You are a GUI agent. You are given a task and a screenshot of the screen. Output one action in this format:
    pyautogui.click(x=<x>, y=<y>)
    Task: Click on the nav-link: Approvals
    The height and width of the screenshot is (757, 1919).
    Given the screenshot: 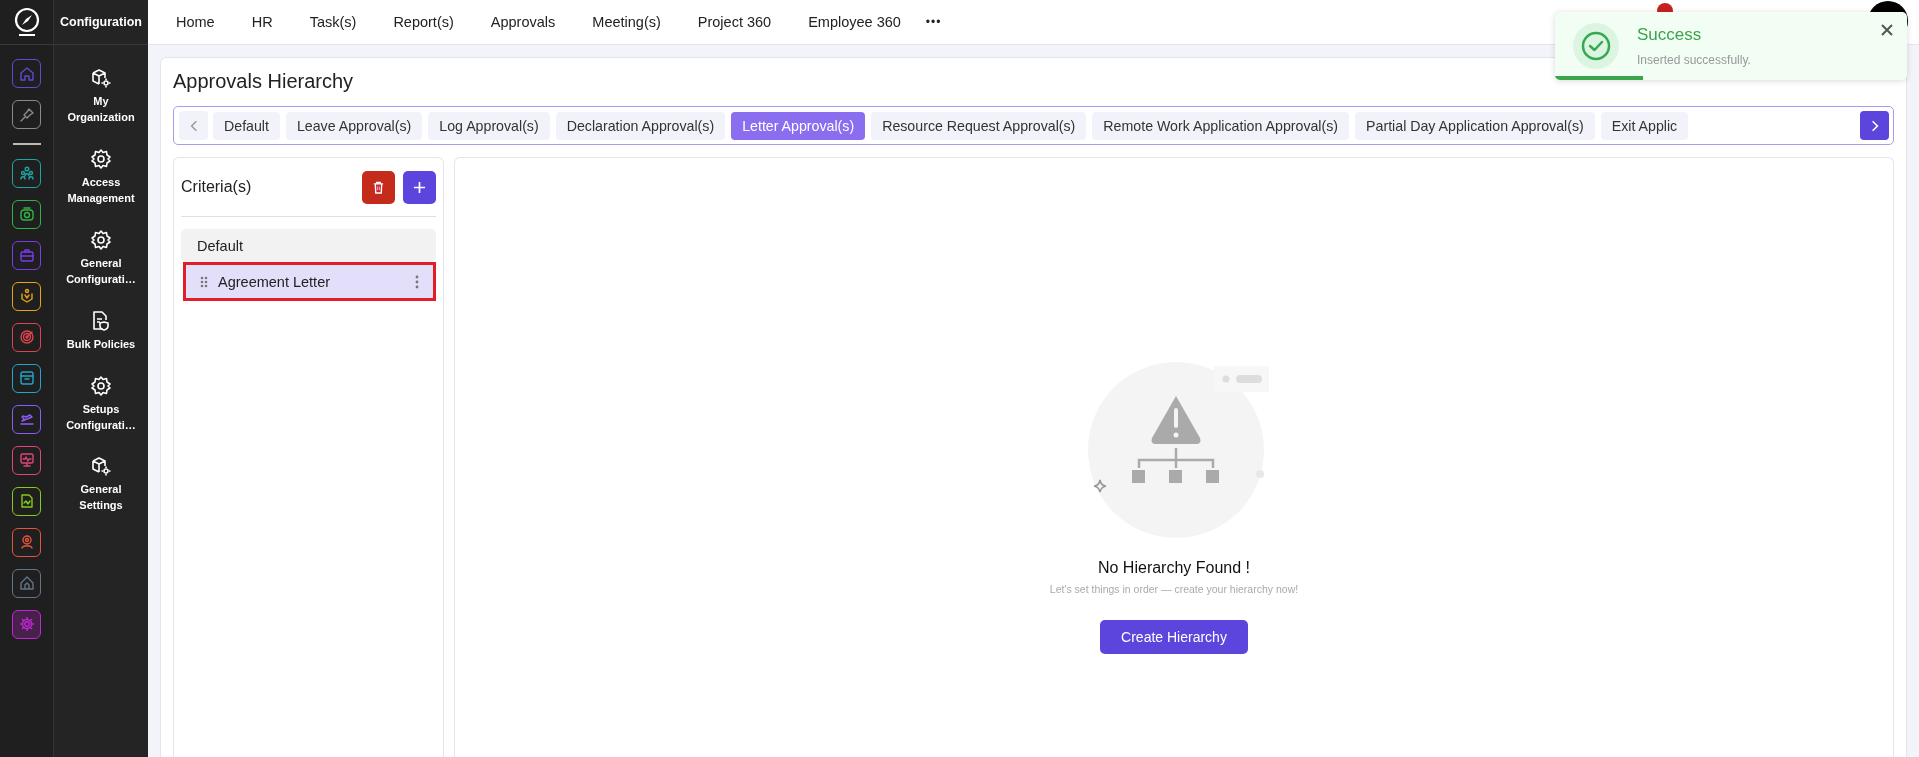 What is the action you would take?
    pyautogui.click(x=523, y=22)
    